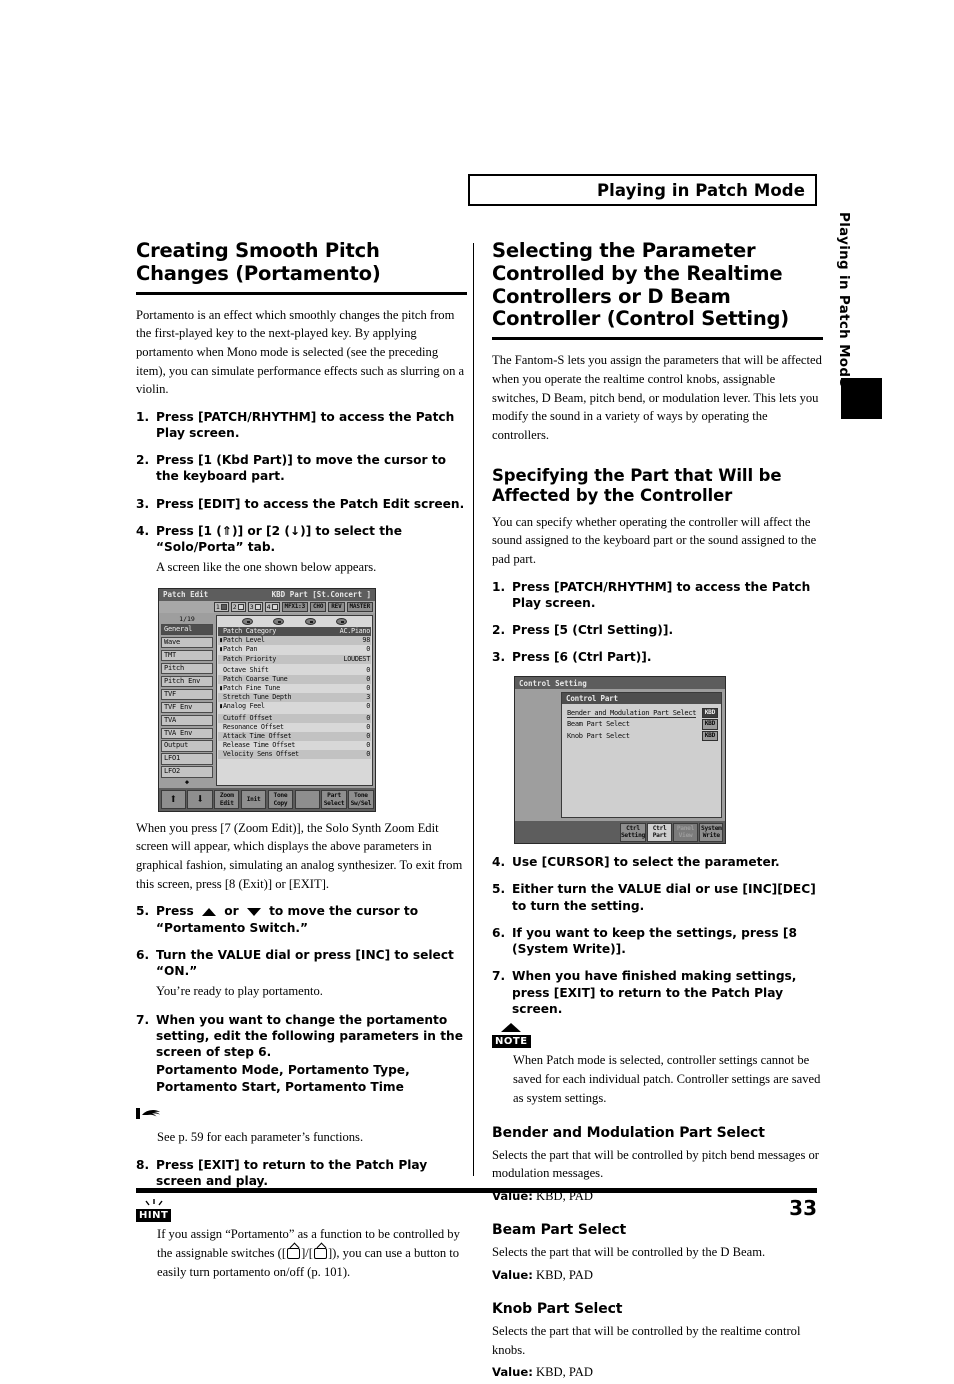 The height and width of the screenshot is (1384, 954). What do you see at coordinates (187, 746) in the screenshot?
I see `lcd-tab-output: Output` at bounding box center [187, 746].